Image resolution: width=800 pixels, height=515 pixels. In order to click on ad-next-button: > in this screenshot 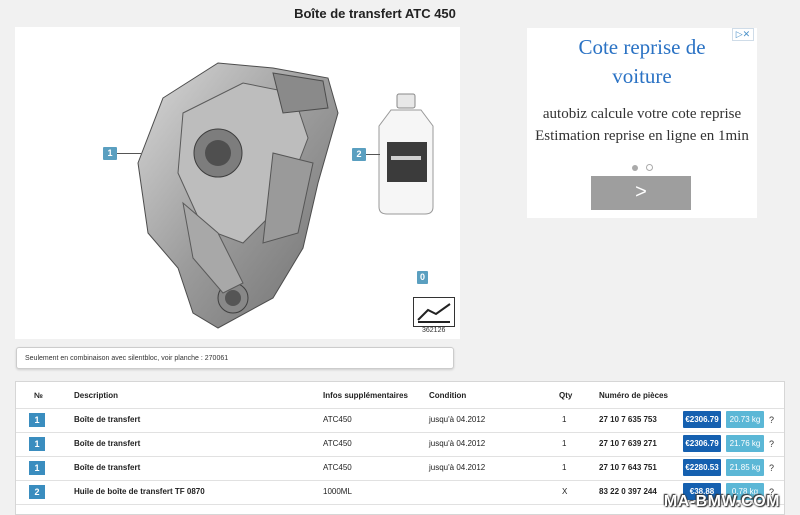, I will do `click(641, 193)`.